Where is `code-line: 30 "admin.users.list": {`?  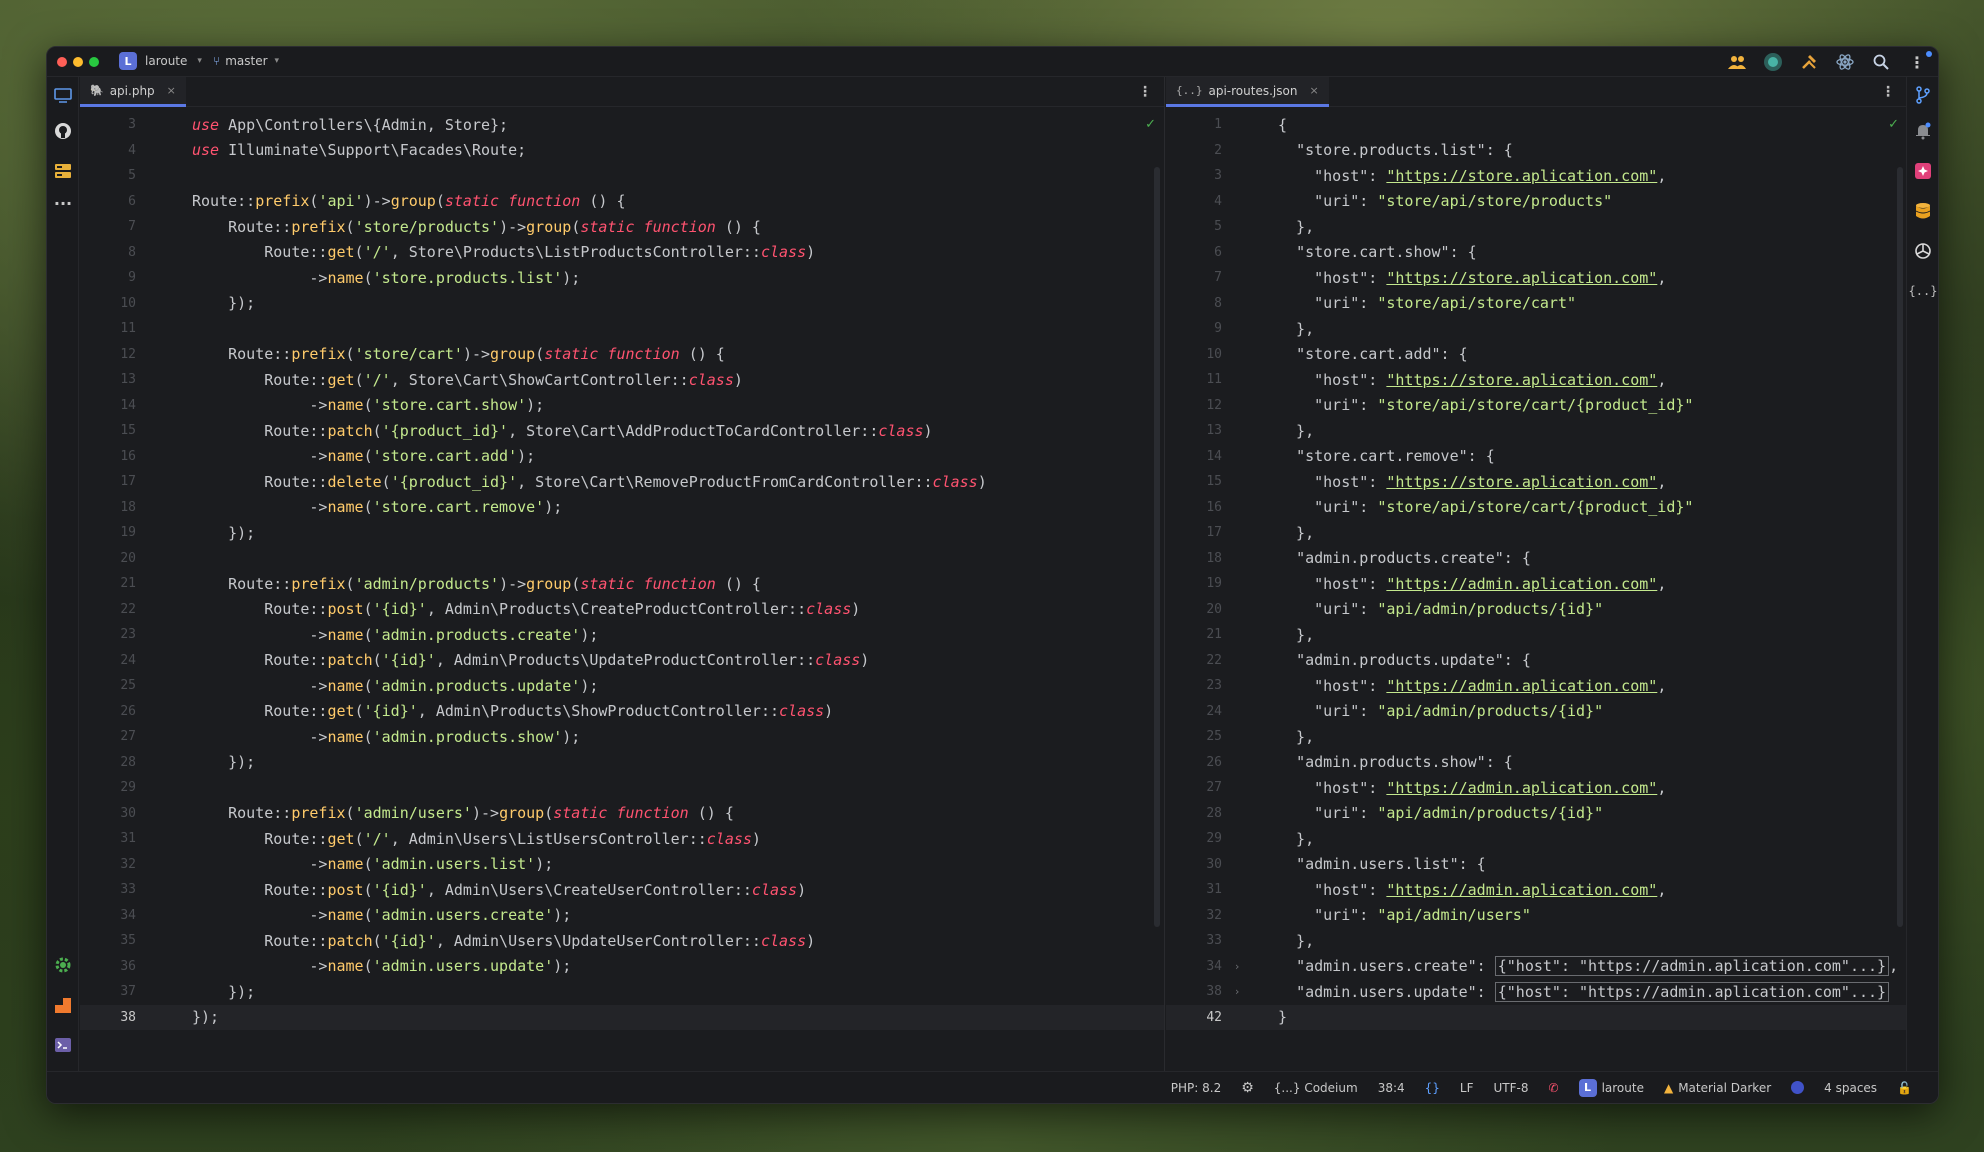 code-line: 30 "admin.users.list": { is located at coordinates (1536, 864).